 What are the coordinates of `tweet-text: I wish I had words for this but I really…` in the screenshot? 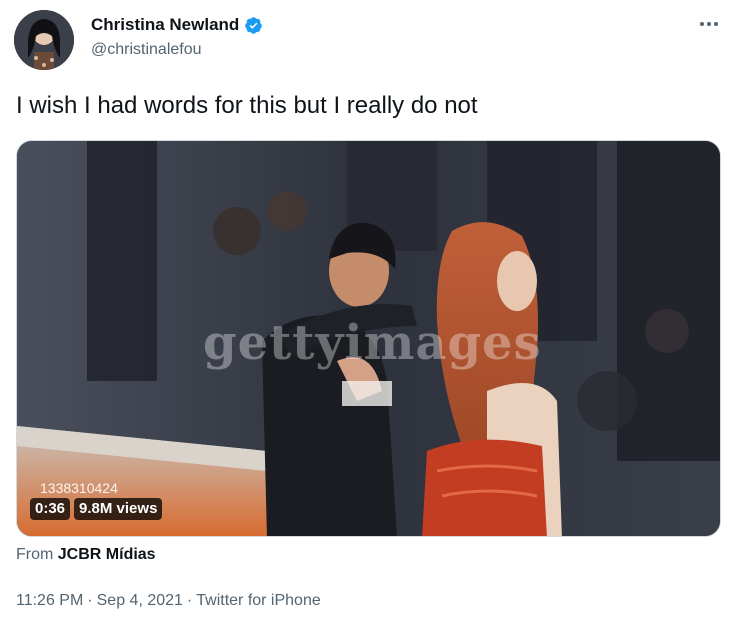 It's located at (247, 105).